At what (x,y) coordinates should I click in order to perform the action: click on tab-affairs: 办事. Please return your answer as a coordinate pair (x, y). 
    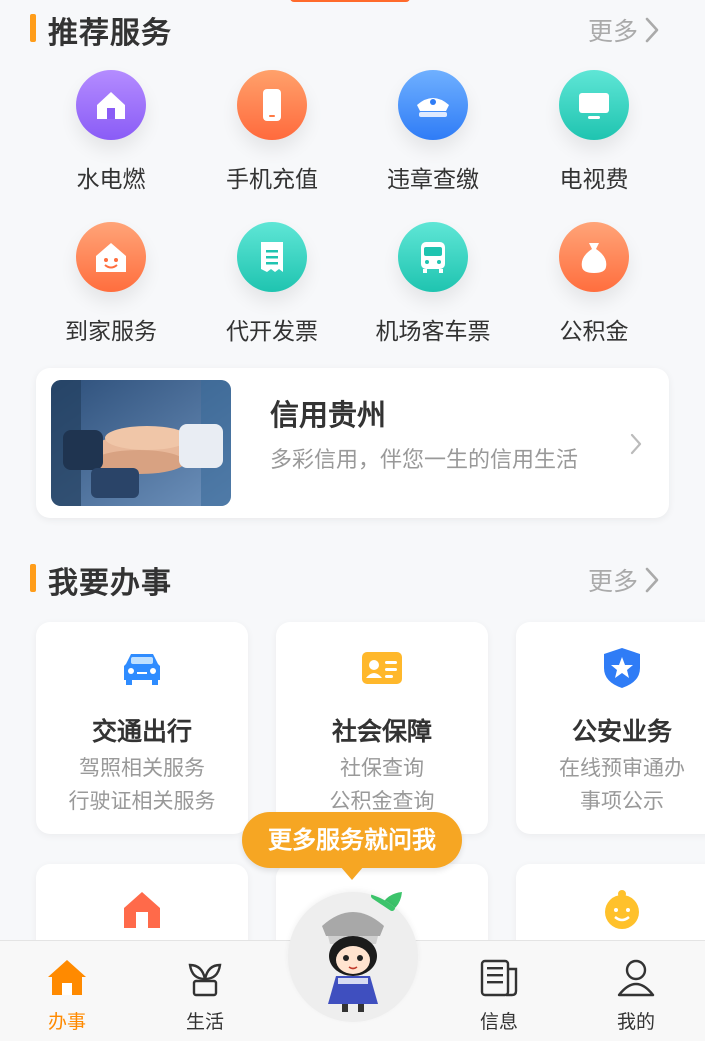
    Looking at the image, I should click on (67, 991).